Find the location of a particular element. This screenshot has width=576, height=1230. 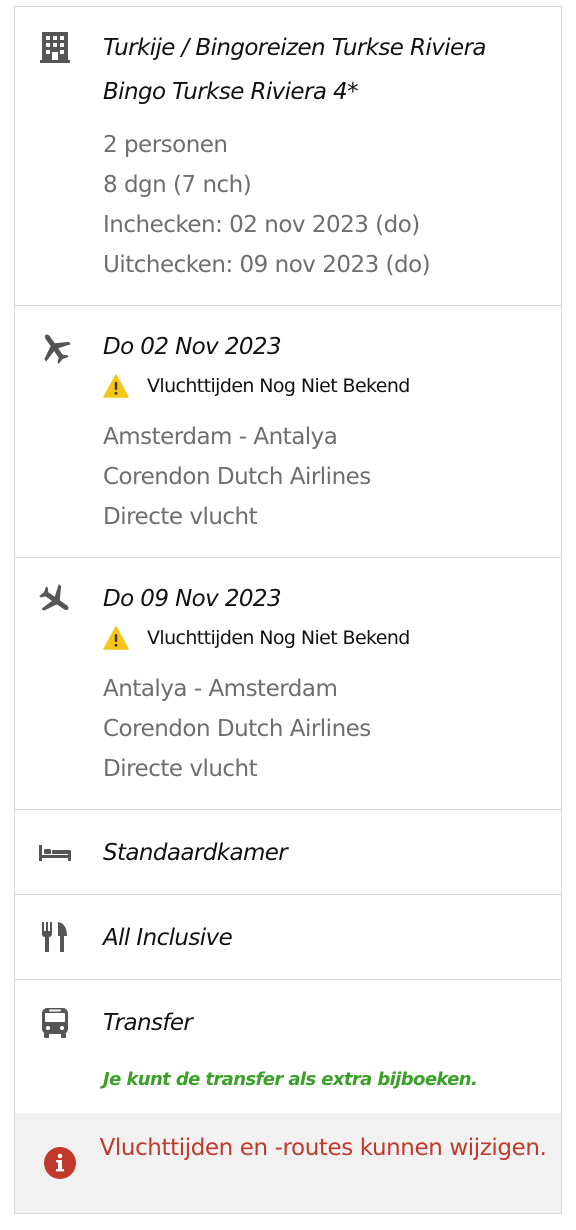

building-icon is located at coordinates (55, 47).